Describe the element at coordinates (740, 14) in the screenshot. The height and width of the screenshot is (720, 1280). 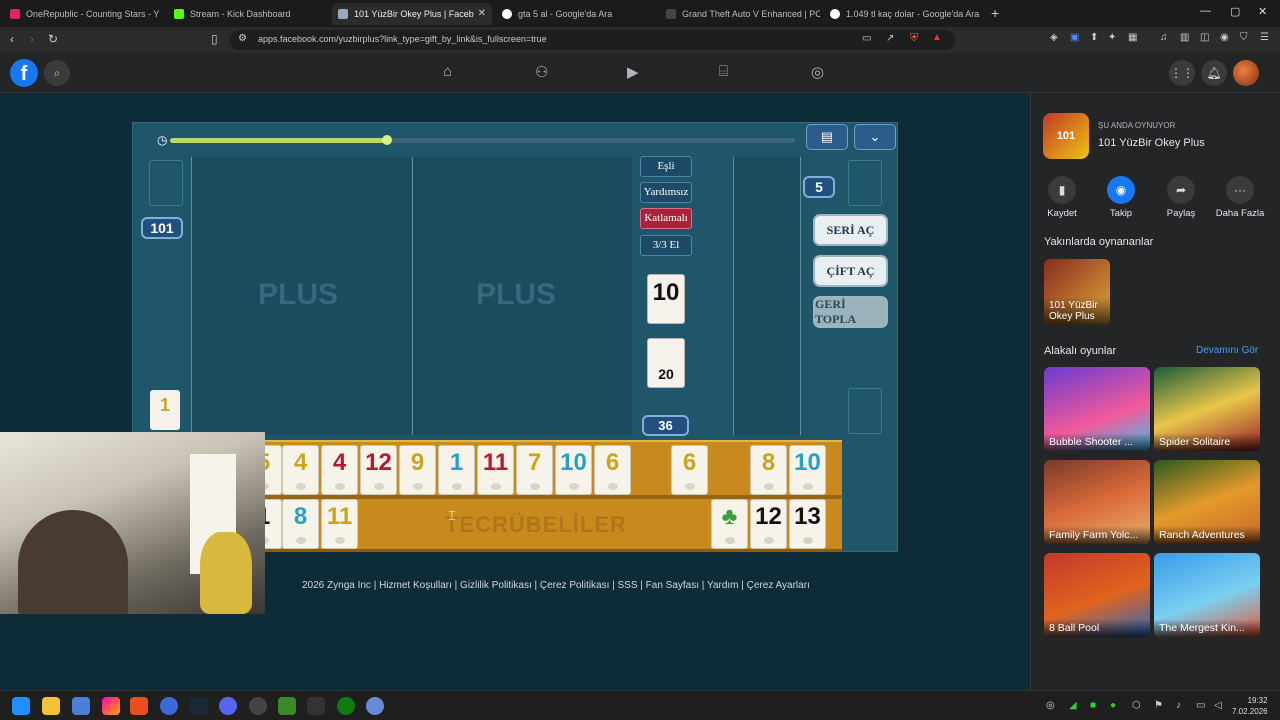
I see `tab-gta: Grand Theft Auto V Enhanced | PC iç` at that location.